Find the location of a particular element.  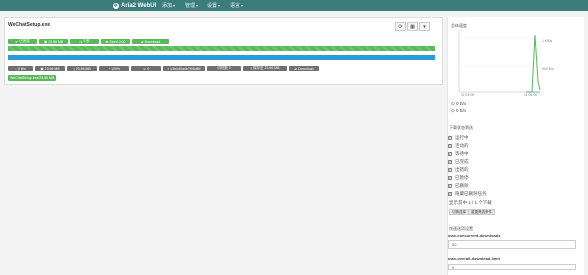

more-dropdown-button: ▾ is located at coordinates (424, 26).